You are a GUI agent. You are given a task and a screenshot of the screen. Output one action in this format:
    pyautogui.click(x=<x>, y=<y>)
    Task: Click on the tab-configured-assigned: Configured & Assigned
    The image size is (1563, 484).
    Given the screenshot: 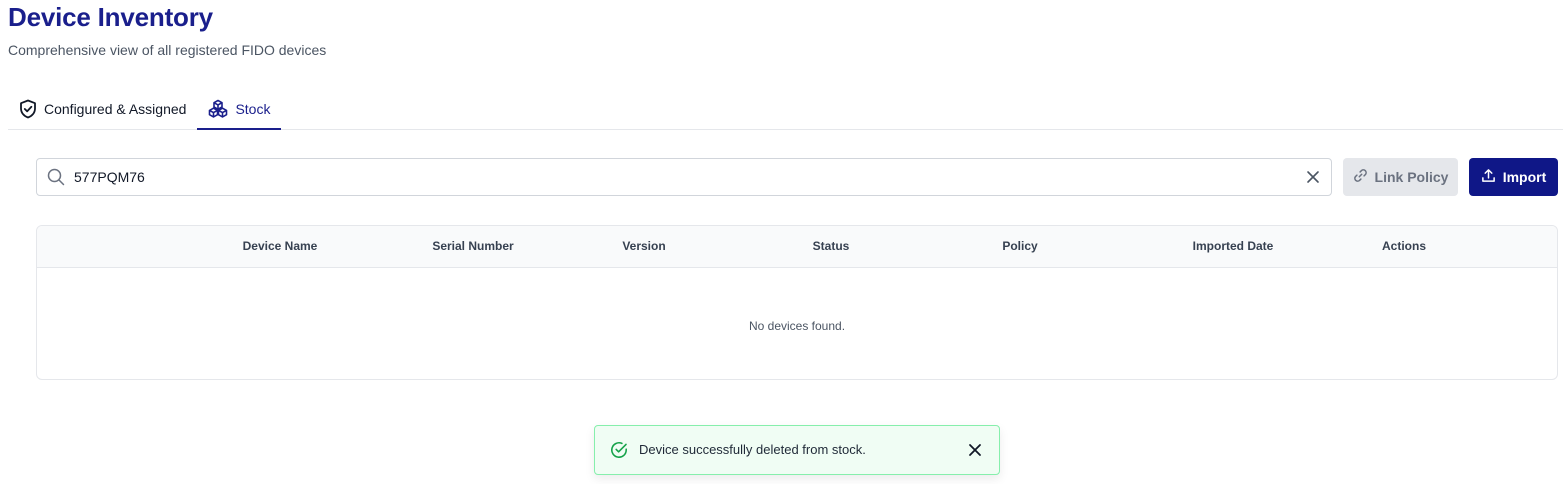 What is the action you would take?
    pyautogui.click(x=102, y=110)
    